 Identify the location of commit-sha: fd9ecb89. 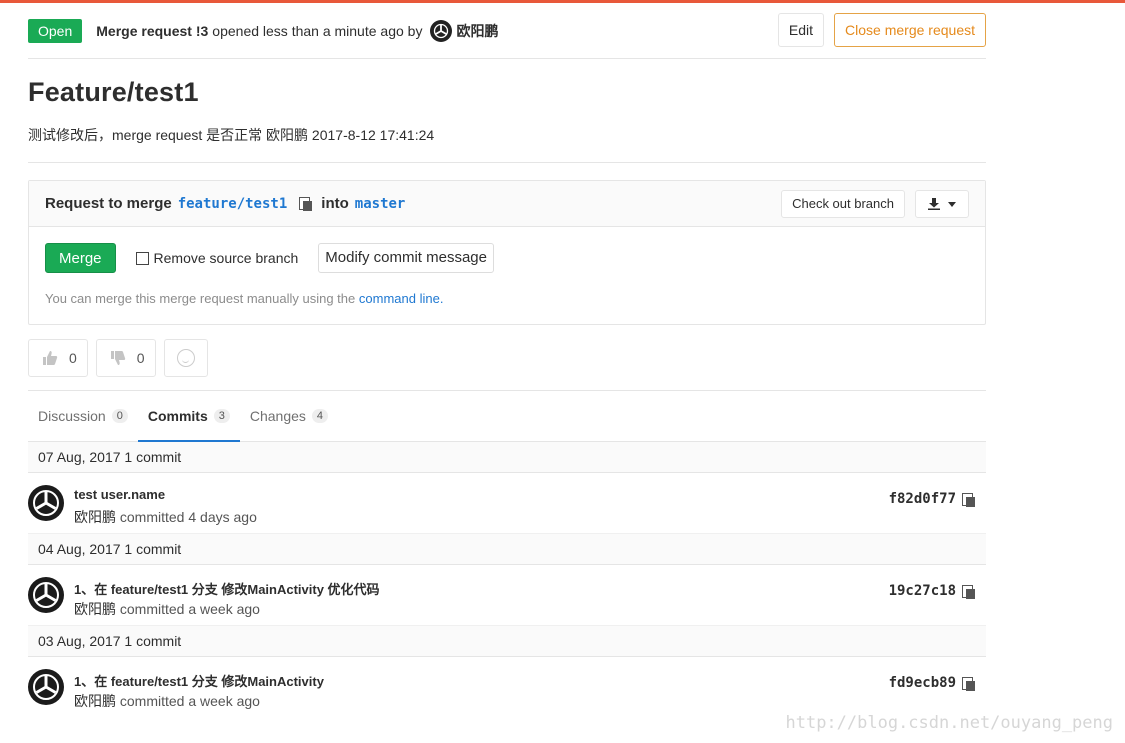
(922, 683).